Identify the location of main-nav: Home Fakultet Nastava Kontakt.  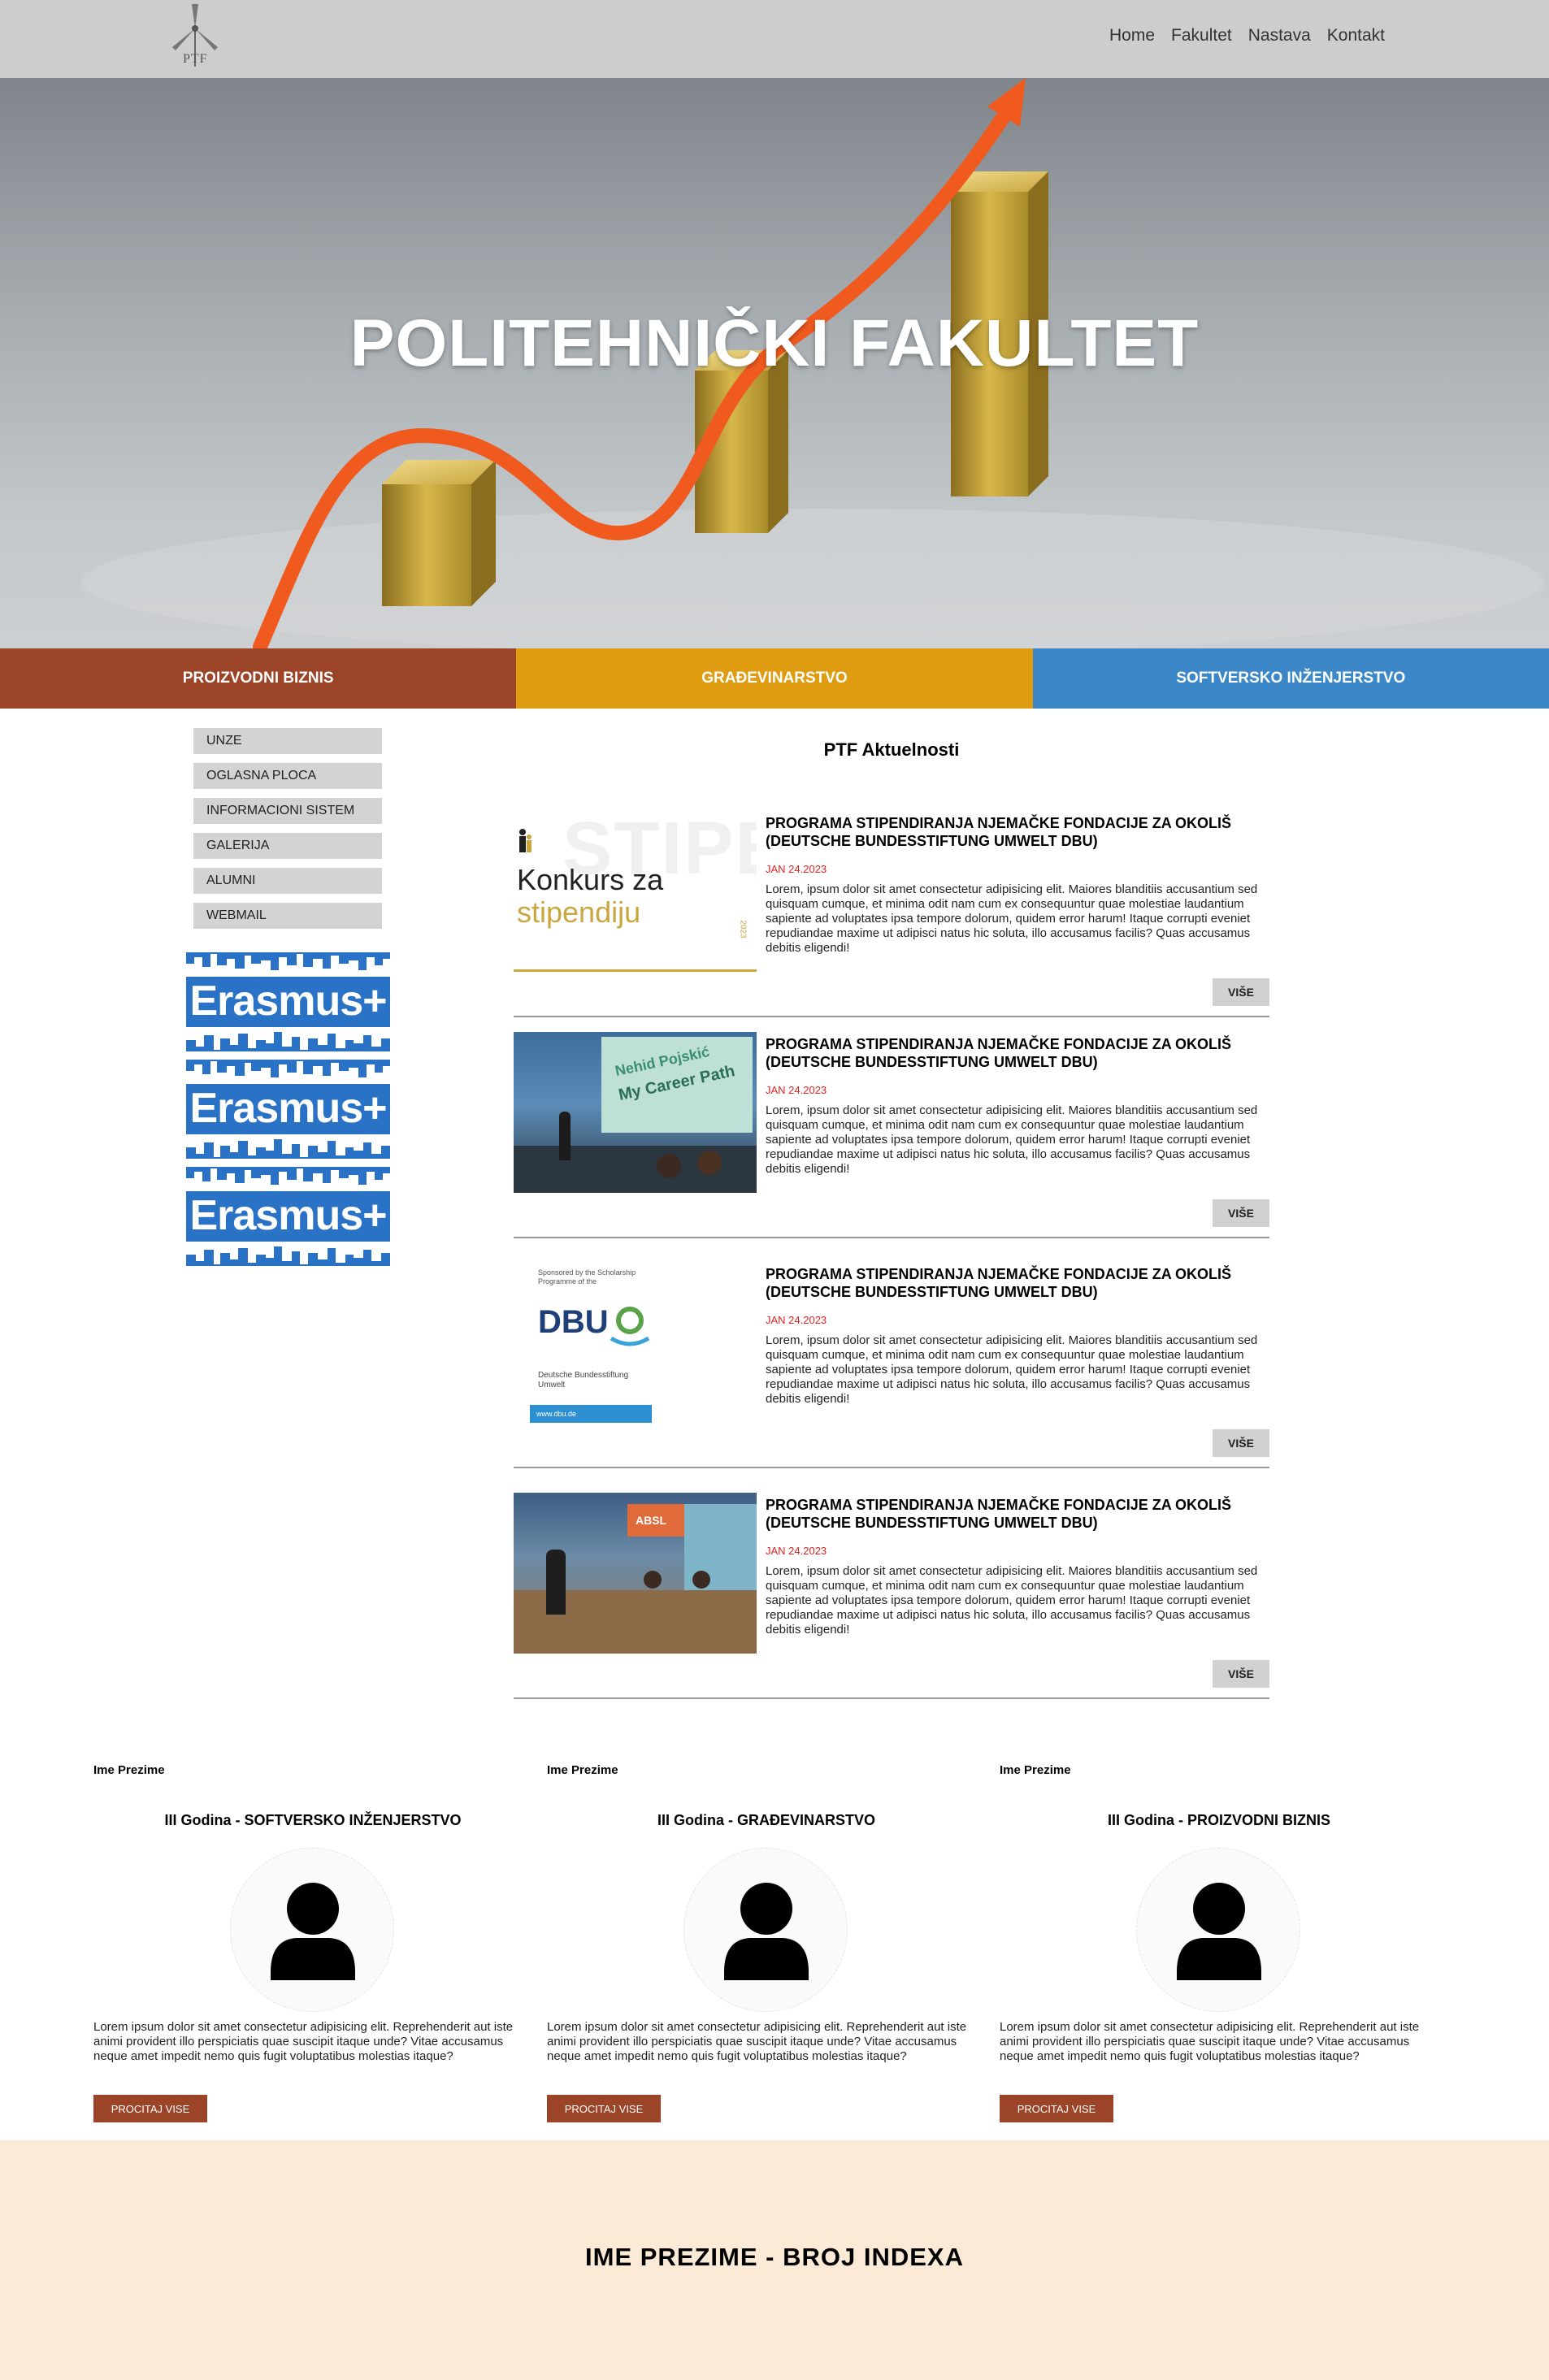
(1247, 36).